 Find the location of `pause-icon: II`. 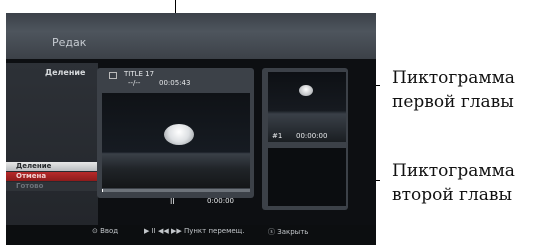

pause-icon: II is located at coordinates (172, 201).